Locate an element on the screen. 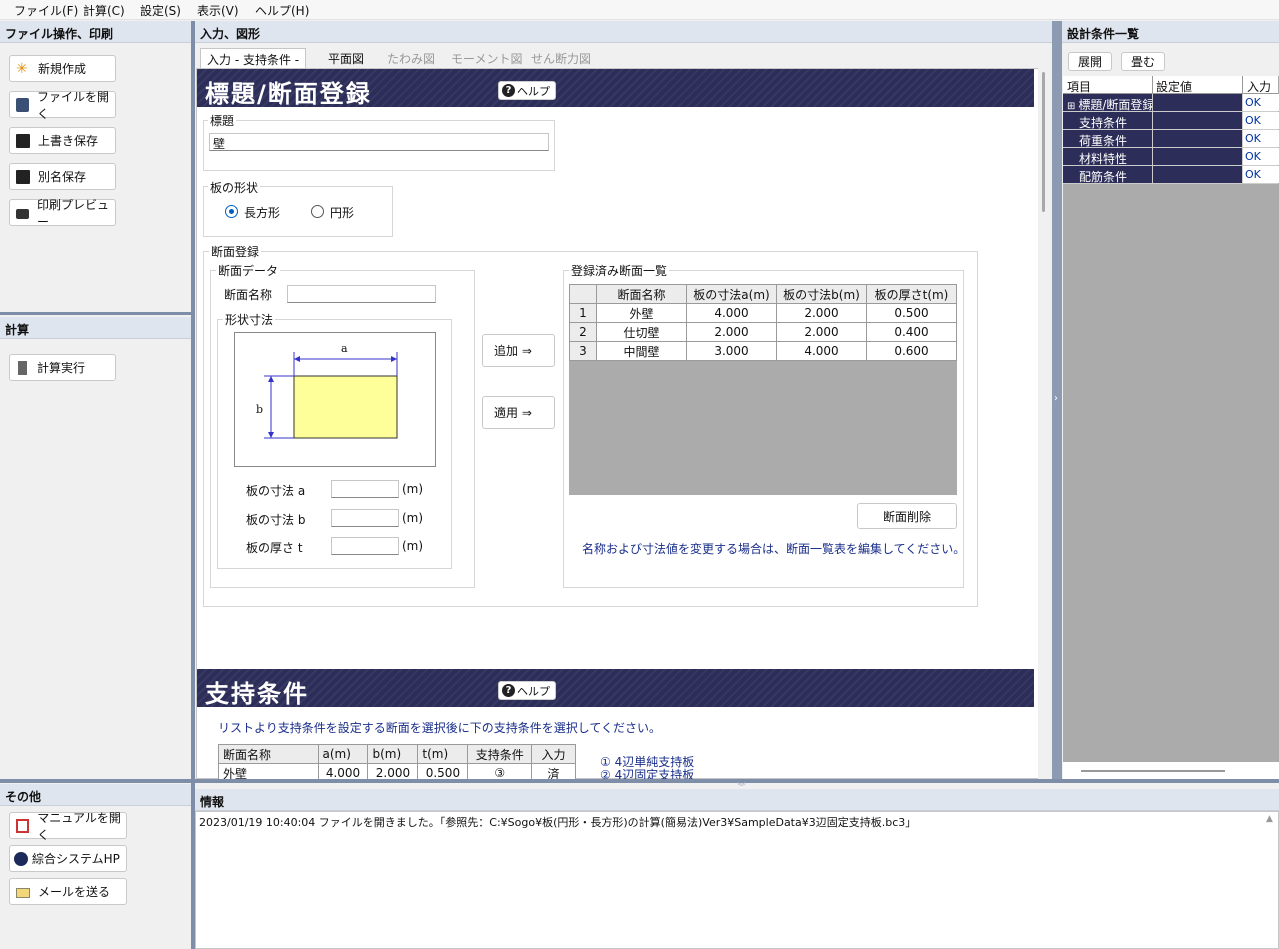  table-cell: 仕切壁 is located at coordinates (641, 332).